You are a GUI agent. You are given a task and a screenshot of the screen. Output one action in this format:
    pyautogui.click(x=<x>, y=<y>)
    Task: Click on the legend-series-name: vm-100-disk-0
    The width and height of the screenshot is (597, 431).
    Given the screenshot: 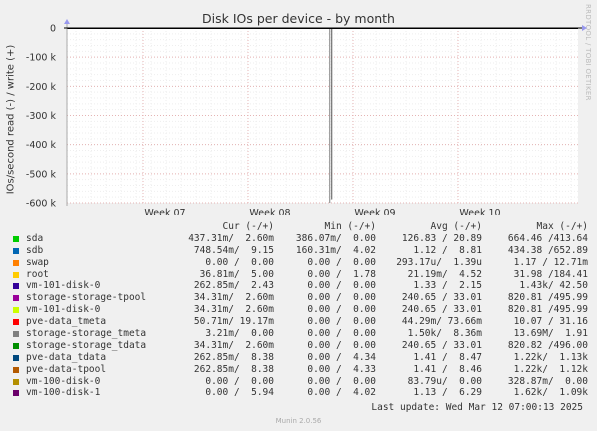 What is the action you would take?
    pyautogui.click(x=63, y=381)
    